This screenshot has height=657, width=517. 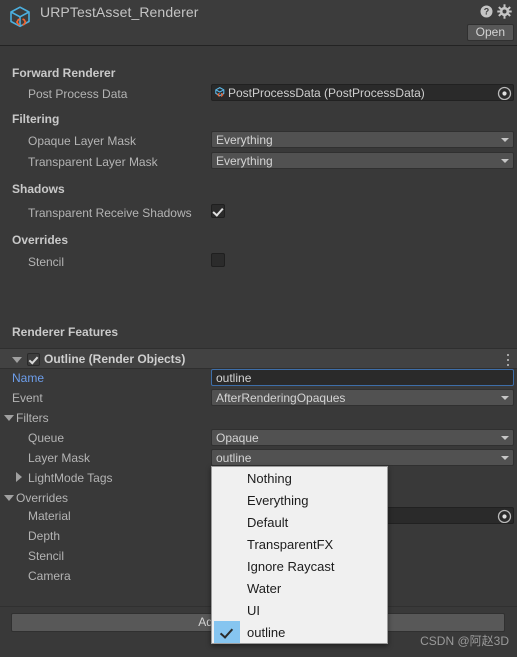 What do you see at coordinates (234, 377) in the screenshot?
I see `feature-name-value: outline` at bounding box center [234, 377].